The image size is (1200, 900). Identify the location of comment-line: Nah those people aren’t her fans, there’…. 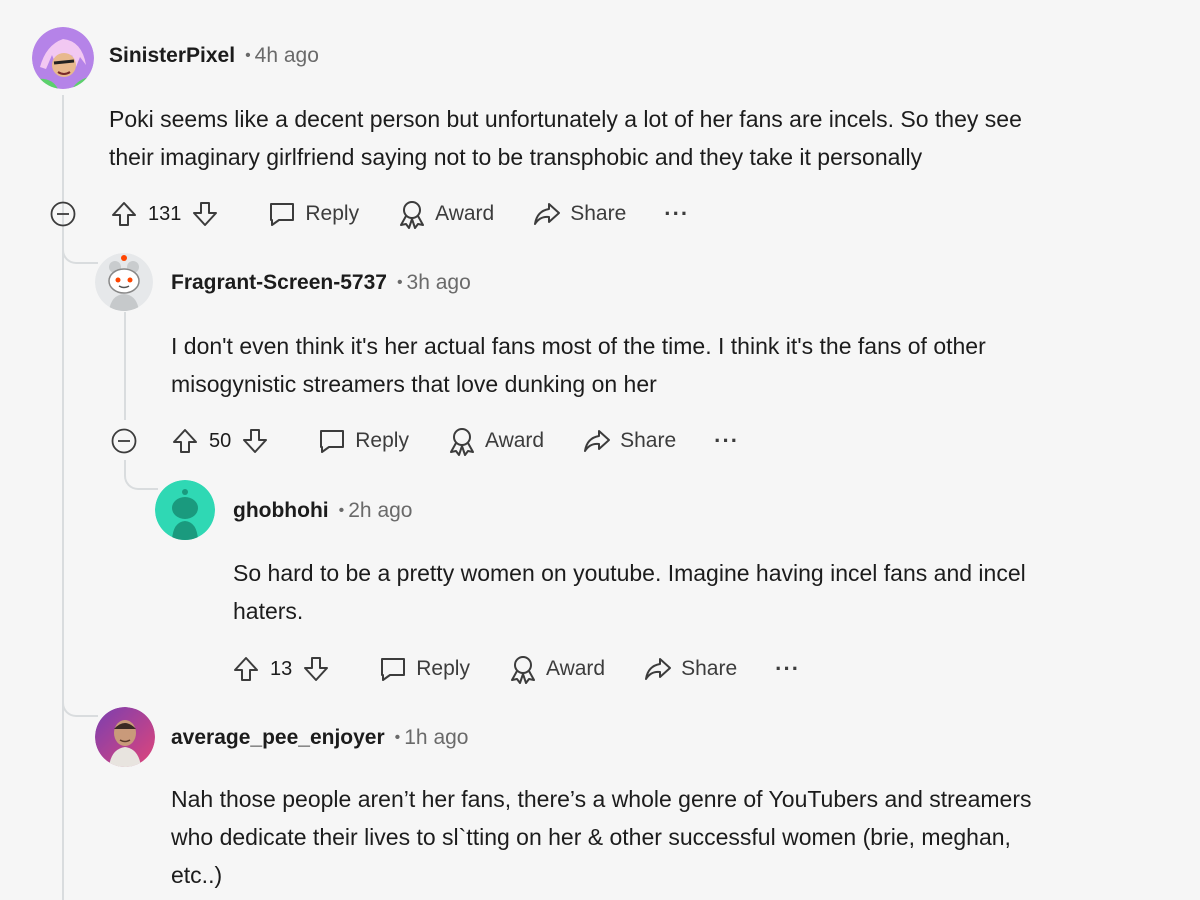
(601, 799).